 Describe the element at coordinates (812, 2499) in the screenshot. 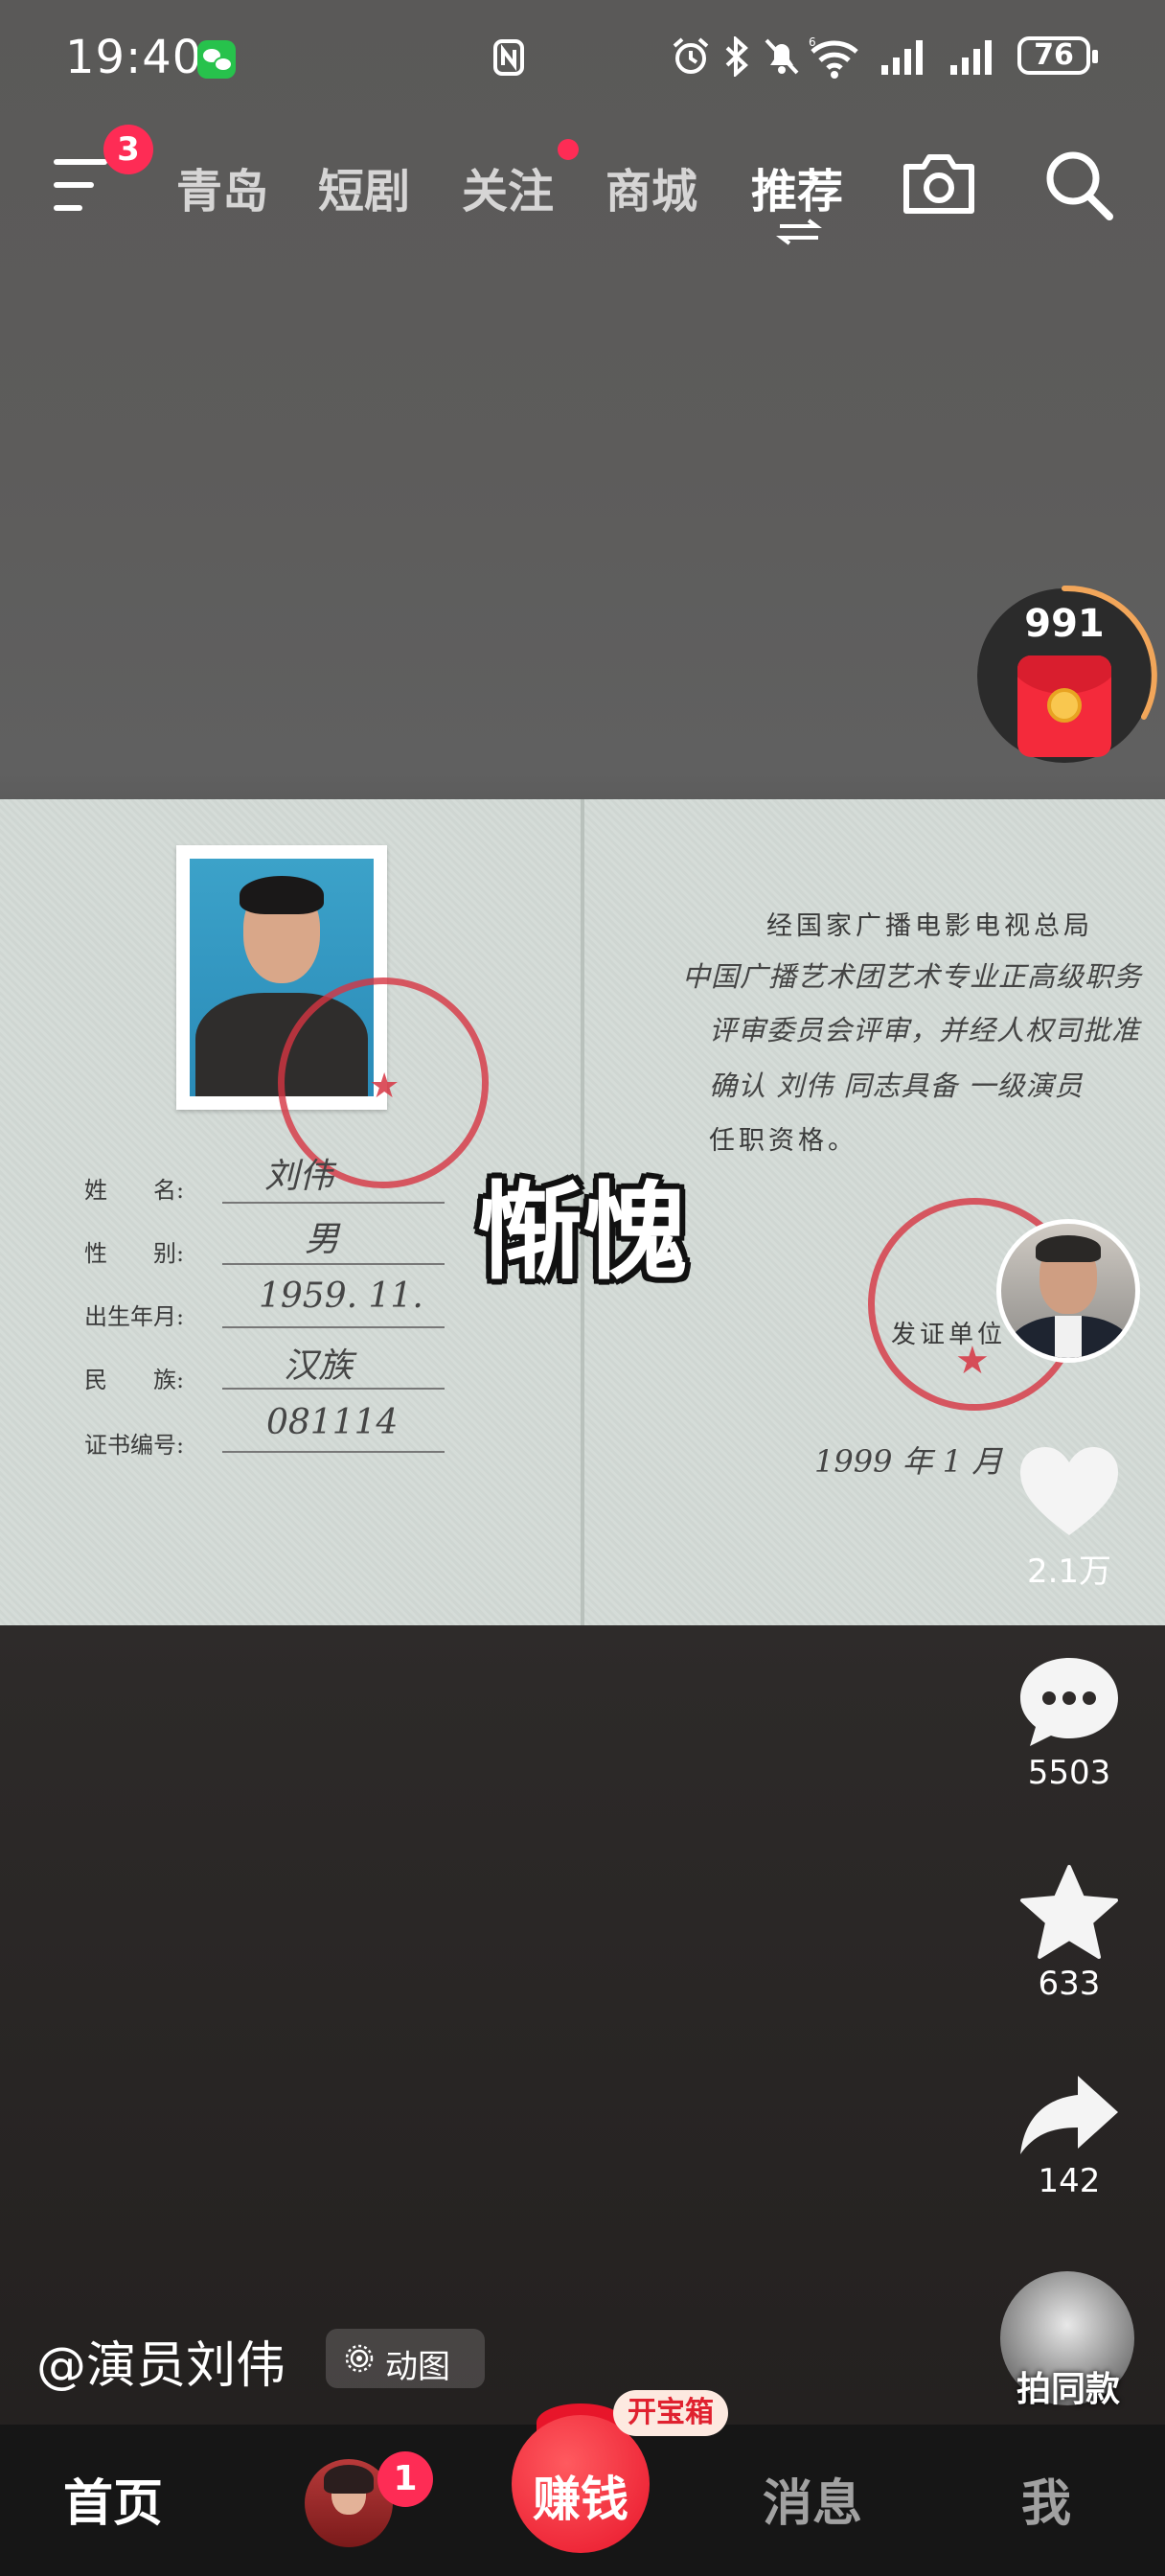

I see `tab-messages: 消息` at that location.